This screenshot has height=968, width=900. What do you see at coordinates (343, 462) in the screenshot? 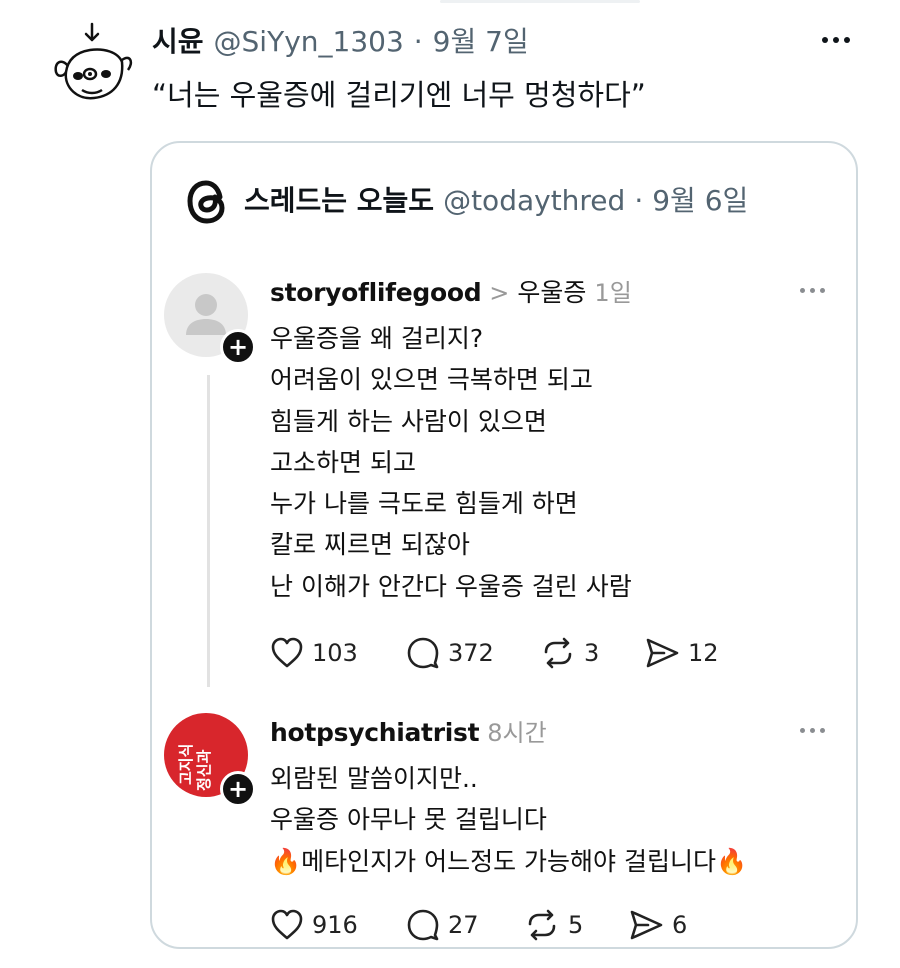
I see `post-1-line: 고소하면 되고` at bounding box center [343, 462].